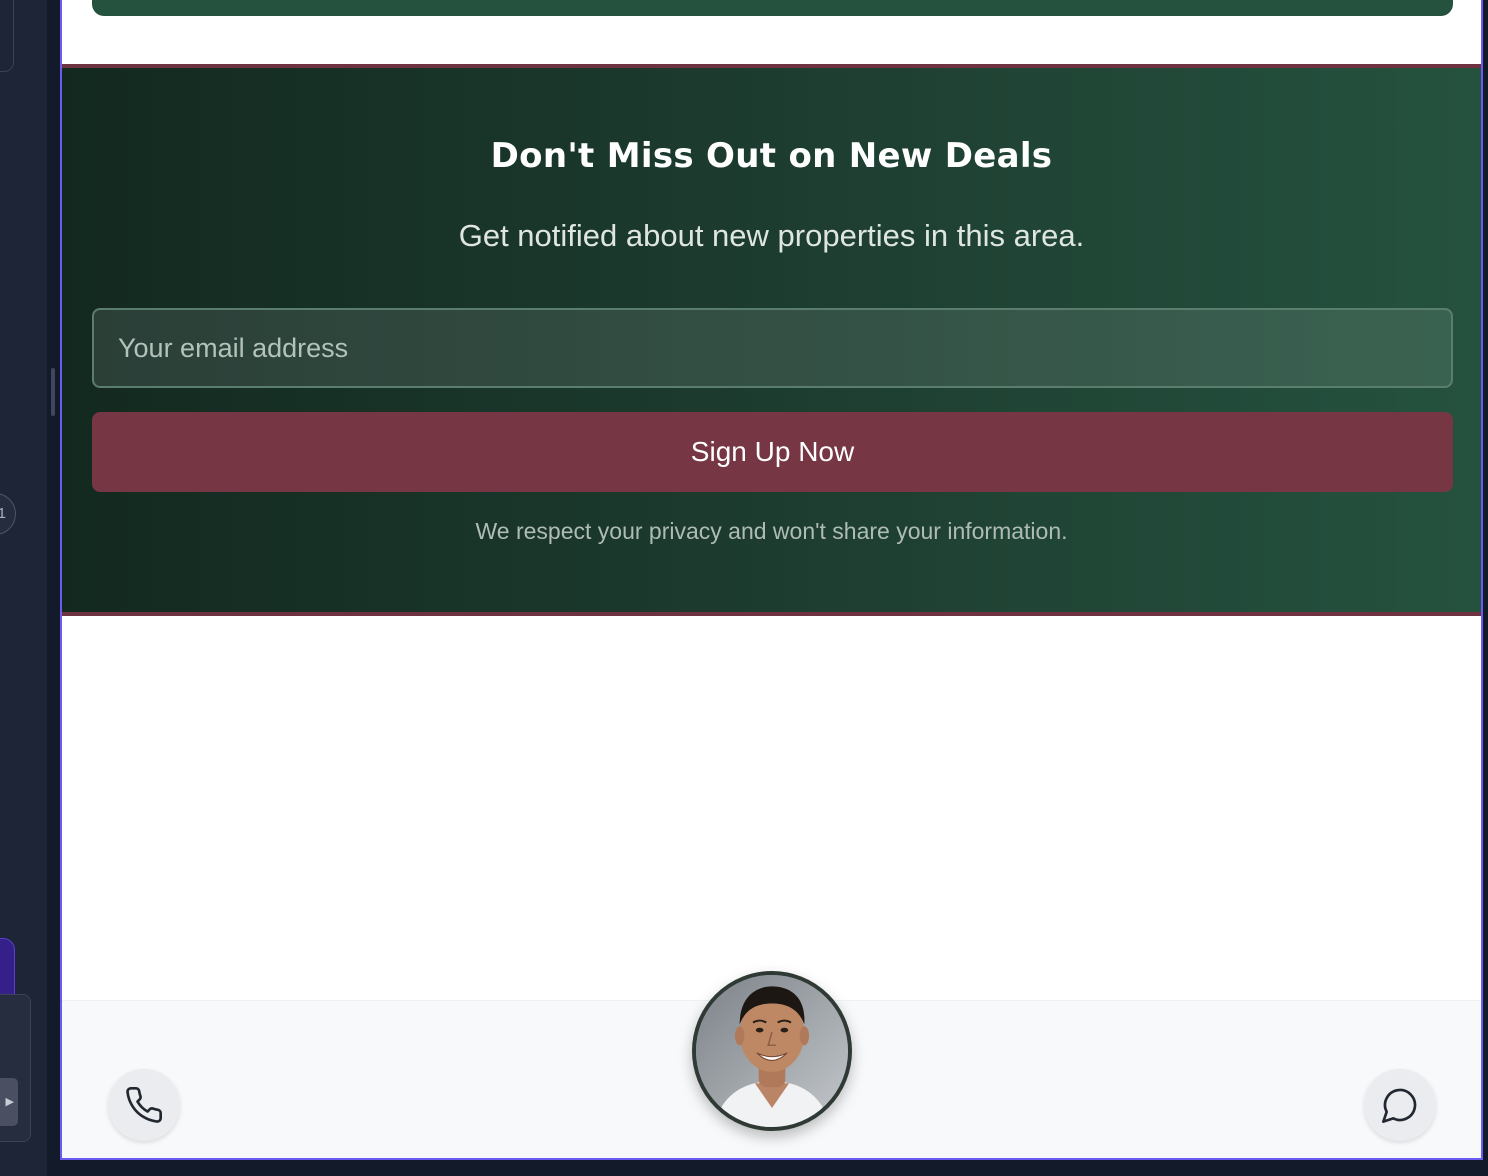 The image size is (1488, 1176). I want to click on chat-button, so click(1400, 1105).